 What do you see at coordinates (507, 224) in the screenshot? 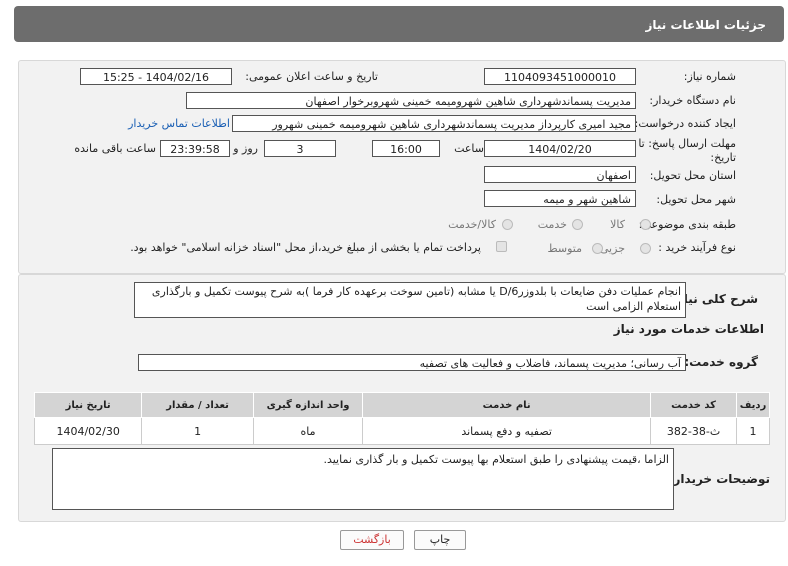
I see `category-radio-goods-service` at bounding box center [507, 224].